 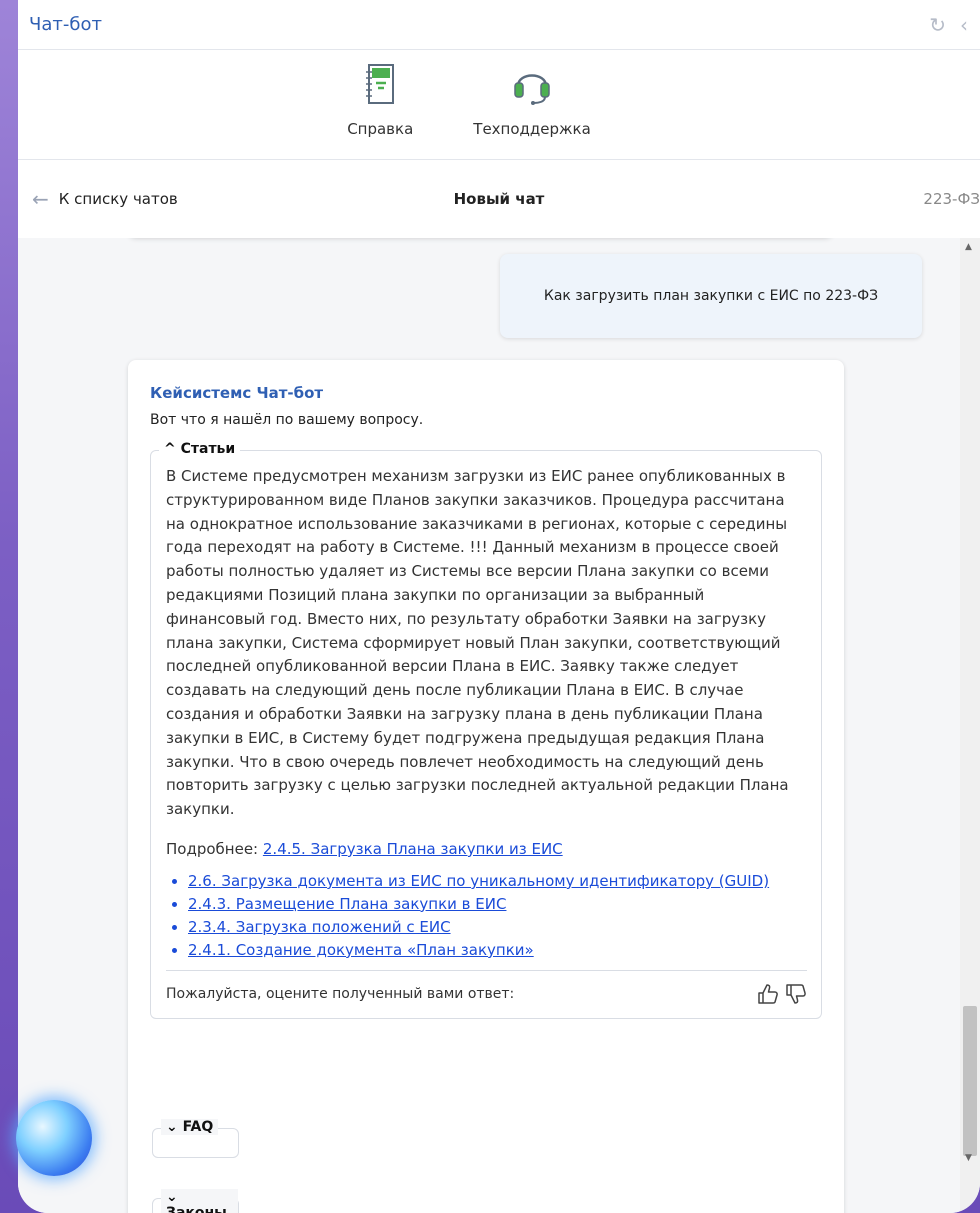 I want to click on thumbs-up-icon, so click(x=768, y=994).